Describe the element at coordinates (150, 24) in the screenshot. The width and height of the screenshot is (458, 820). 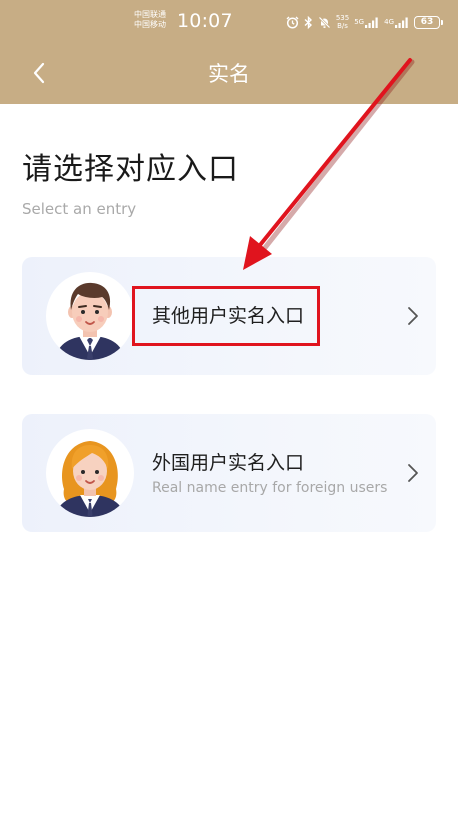
I see `carrier-2: 中国移动` at that location.